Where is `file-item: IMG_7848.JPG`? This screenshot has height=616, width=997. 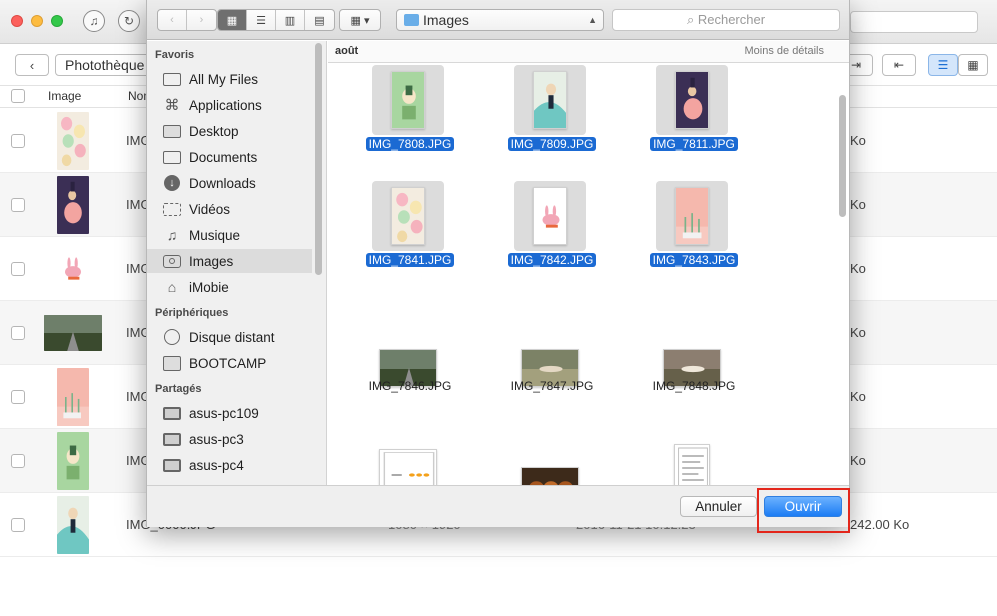 file-item: IMG_7848.JPG is located at coordinates (694, 363).